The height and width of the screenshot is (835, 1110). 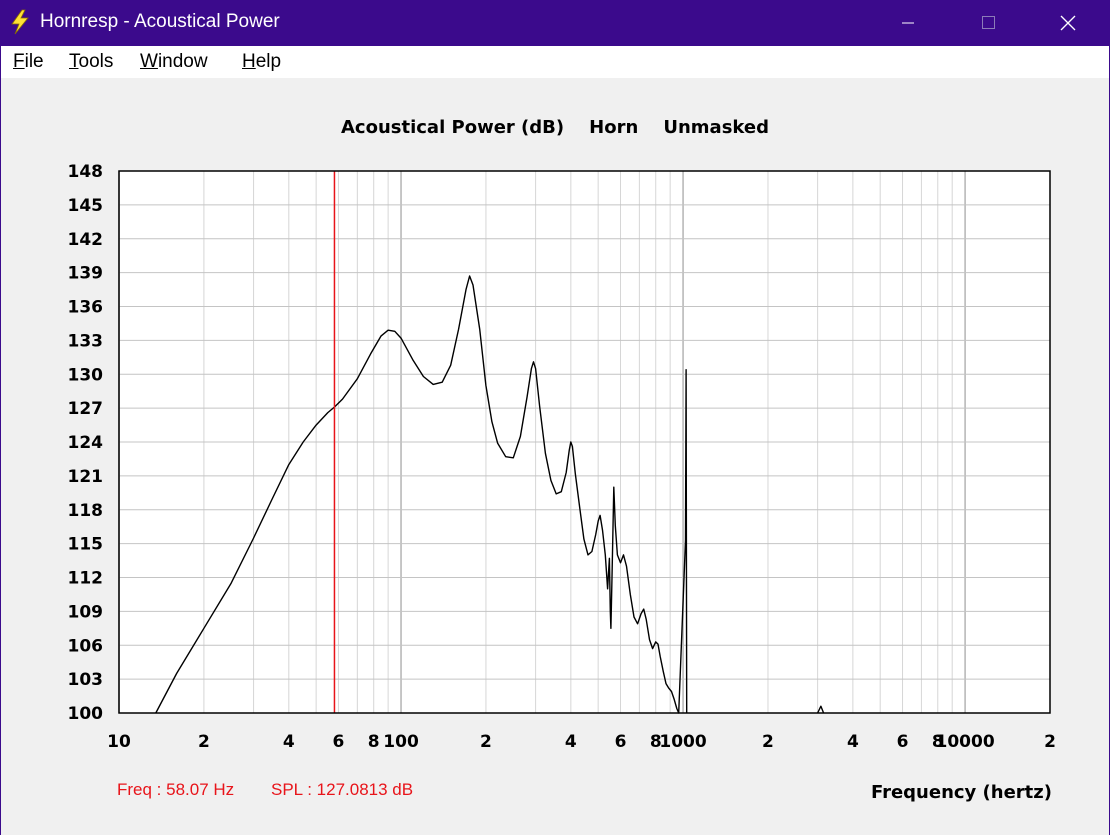 What do you see at coordinates (86, 612) in the screenshot?
I see `y-tick-label: 109` at bounding box center [86, 612].